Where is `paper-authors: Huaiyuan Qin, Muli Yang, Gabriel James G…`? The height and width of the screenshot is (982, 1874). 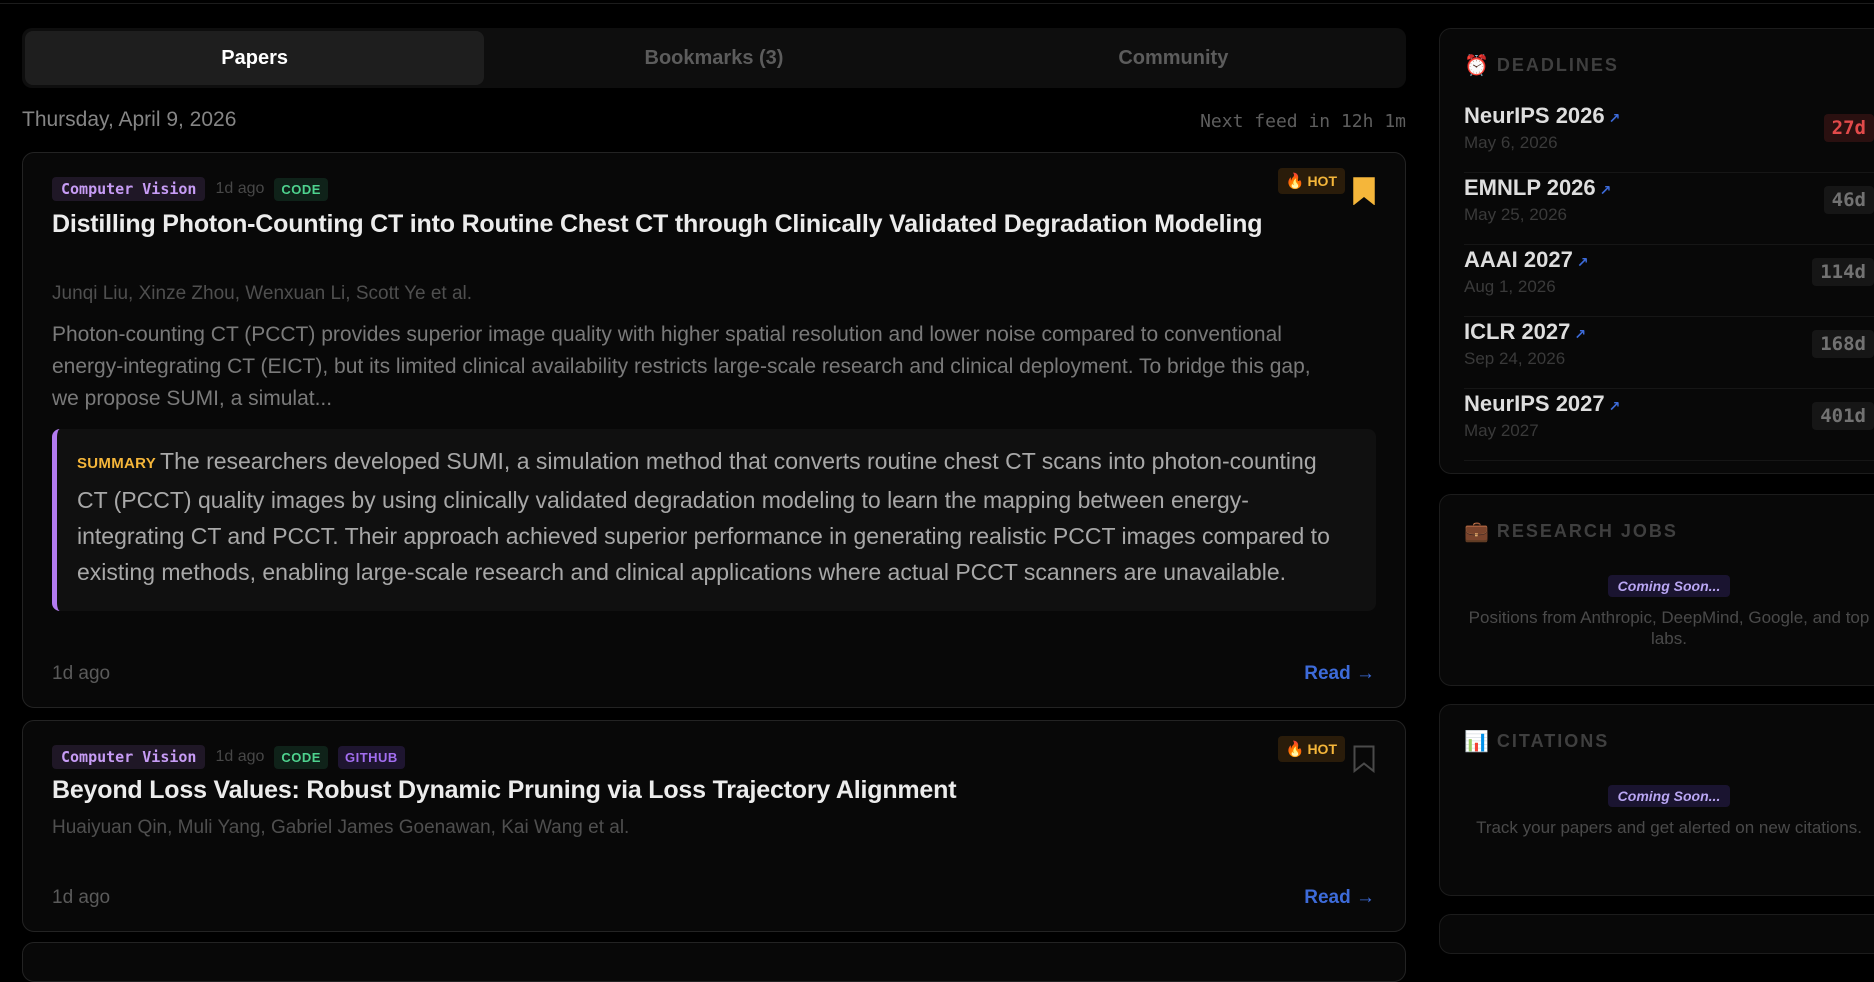 paper-authors: Huaiyuan Qin, Muli Yang, Gabriel James G… is located at coordinates (341, 827).